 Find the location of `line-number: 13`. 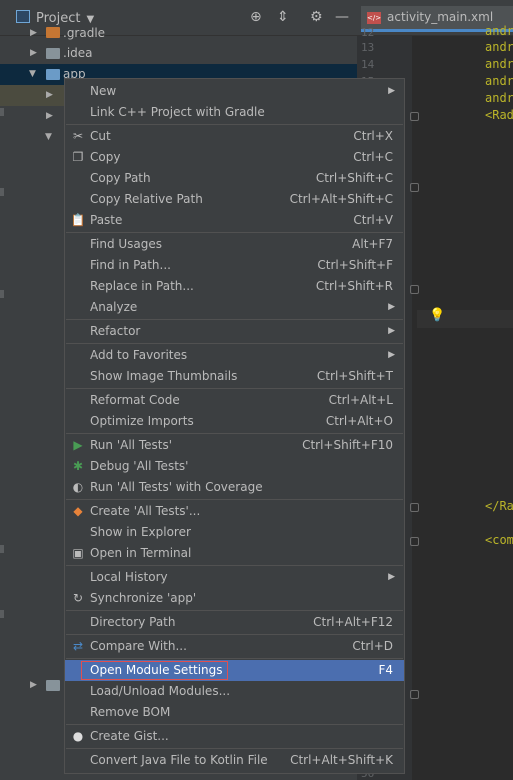

line-number: 13 is located at coordinates (368, 47).